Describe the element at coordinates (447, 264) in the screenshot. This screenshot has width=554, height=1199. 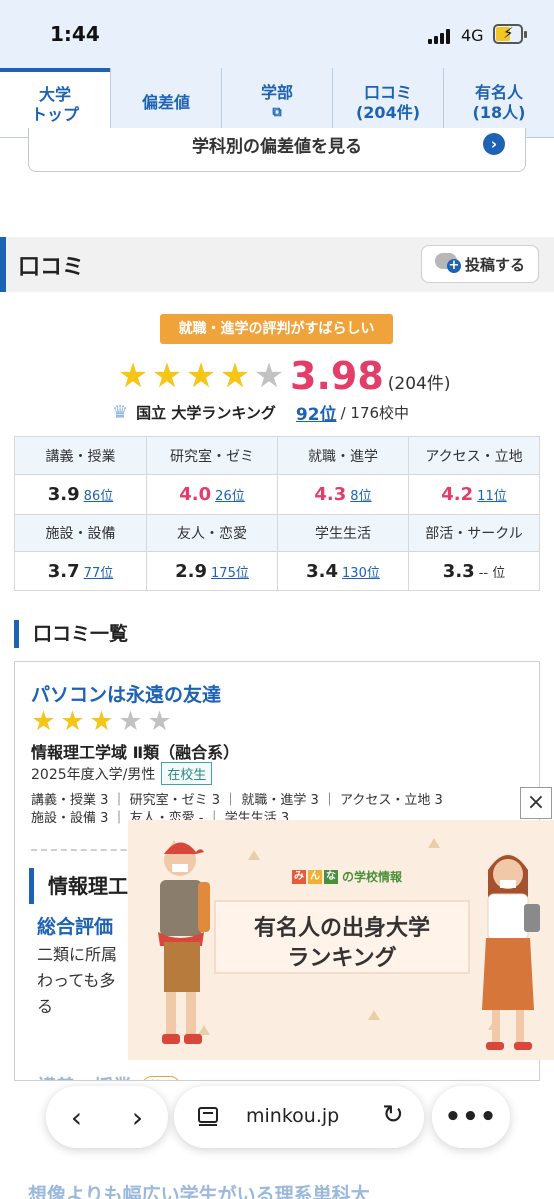
I see `comment-add-icon: +` at that location.